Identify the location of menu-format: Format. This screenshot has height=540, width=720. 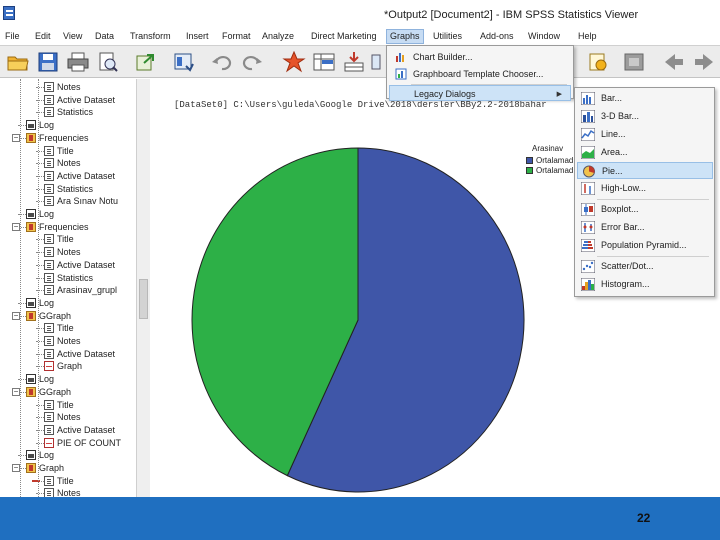
(236, 36).